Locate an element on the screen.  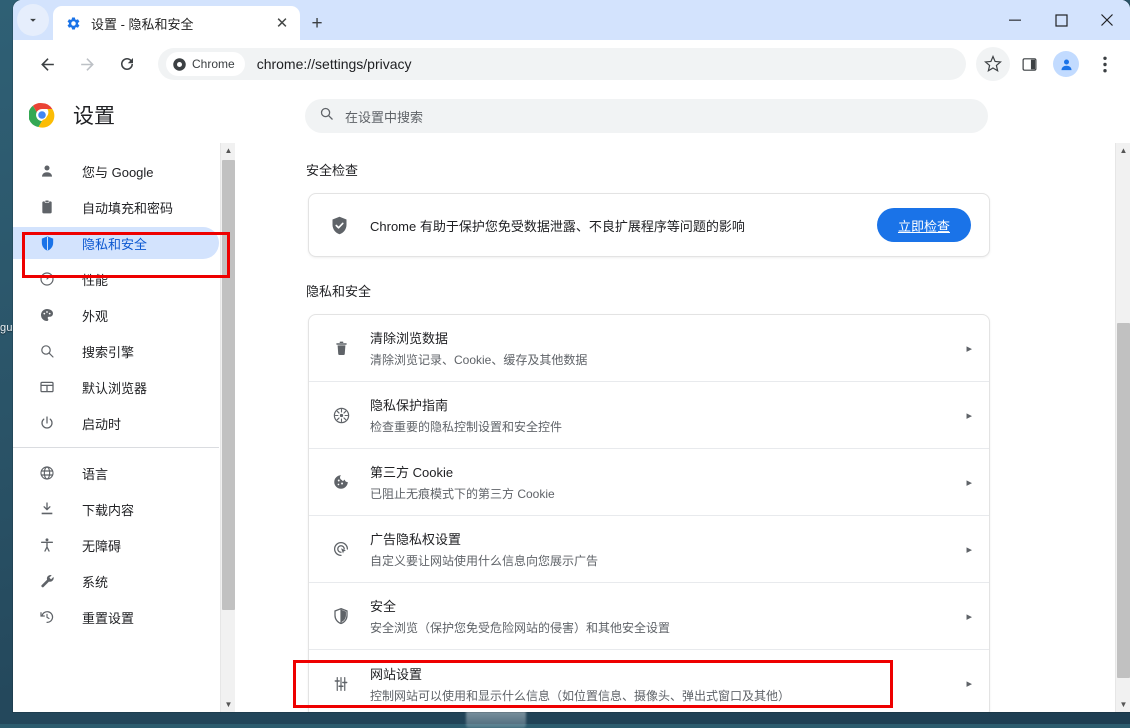
chrome-origin-chip: Chrome is located at coordinates (205, 64).